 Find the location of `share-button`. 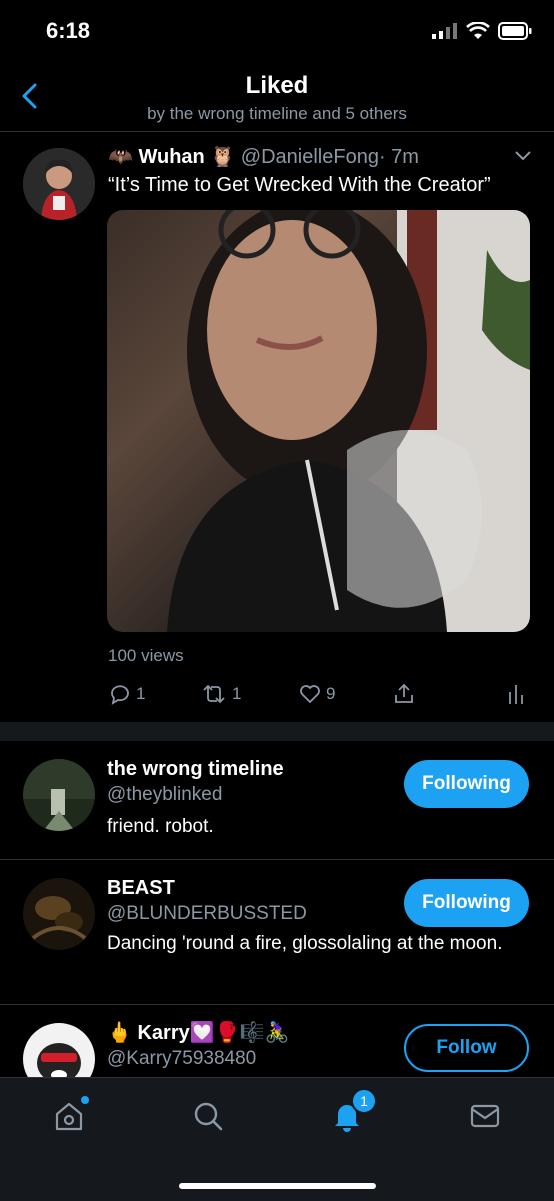

share-button is located at coordinates (404, 694).